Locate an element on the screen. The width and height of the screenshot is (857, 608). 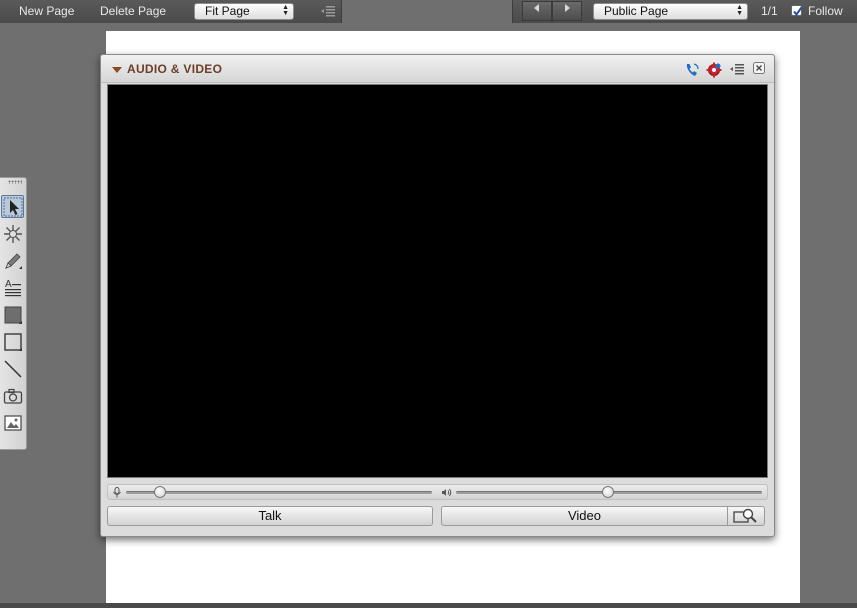
view-select-value: Public Page is located at coordinates (636, 11).